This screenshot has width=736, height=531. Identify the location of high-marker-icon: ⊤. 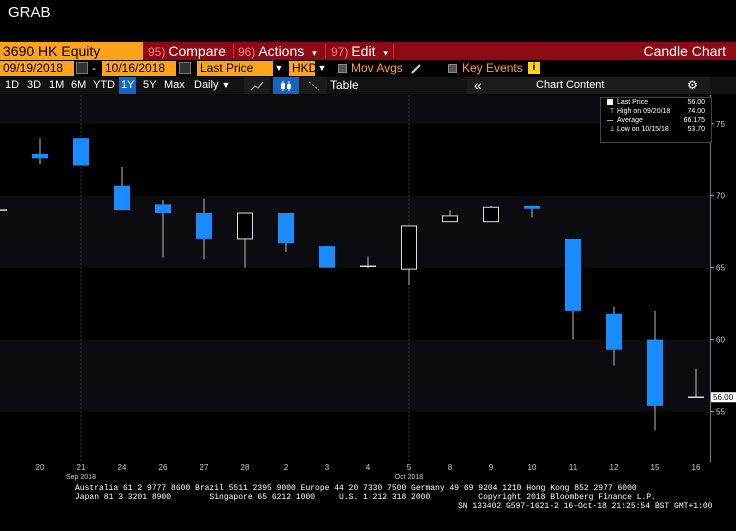
(612, 111).